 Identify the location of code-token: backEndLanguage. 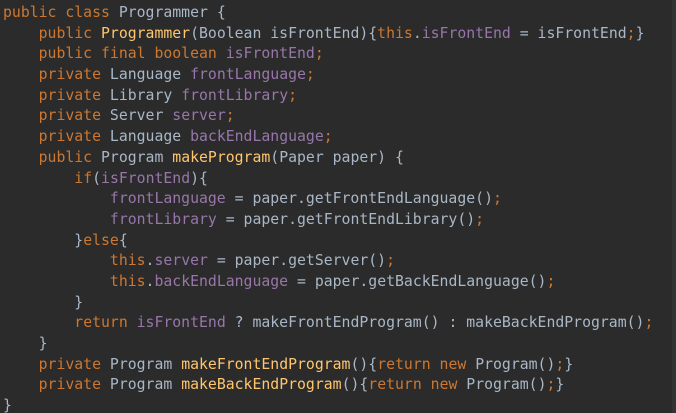
(221, 281).